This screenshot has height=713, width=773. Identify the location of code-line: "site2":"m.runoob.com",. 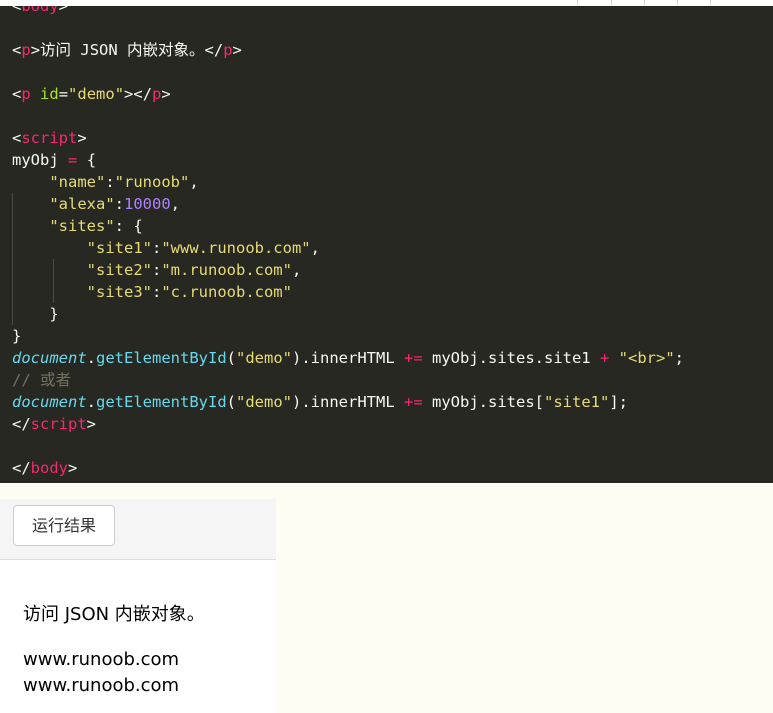
(194, 270).